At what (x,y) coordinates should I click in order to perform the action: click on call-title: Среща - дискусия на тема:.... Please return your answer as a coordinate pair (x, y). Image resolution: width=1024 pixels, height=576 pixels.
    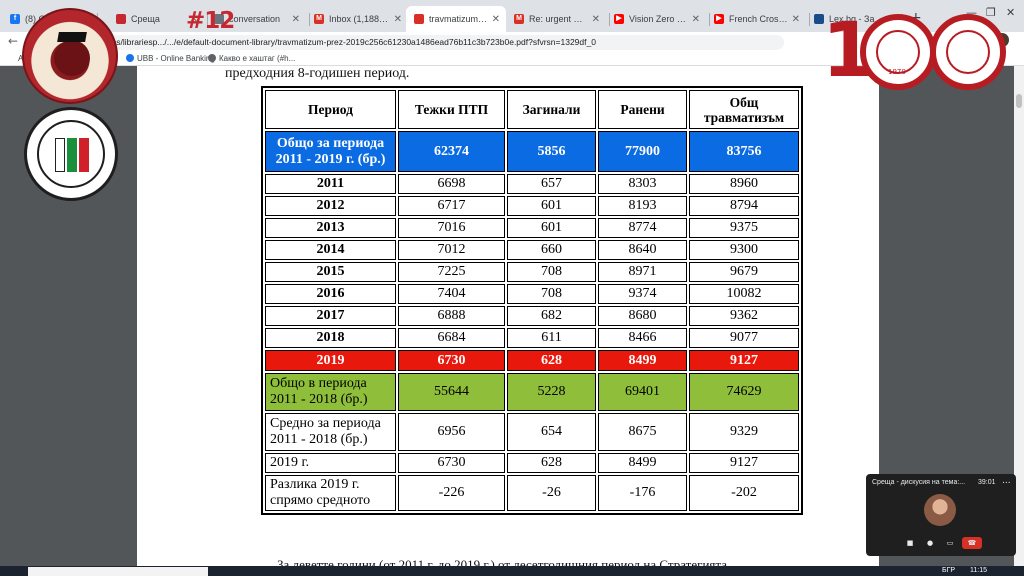
    Looking at the image, I should click on (919, 482).